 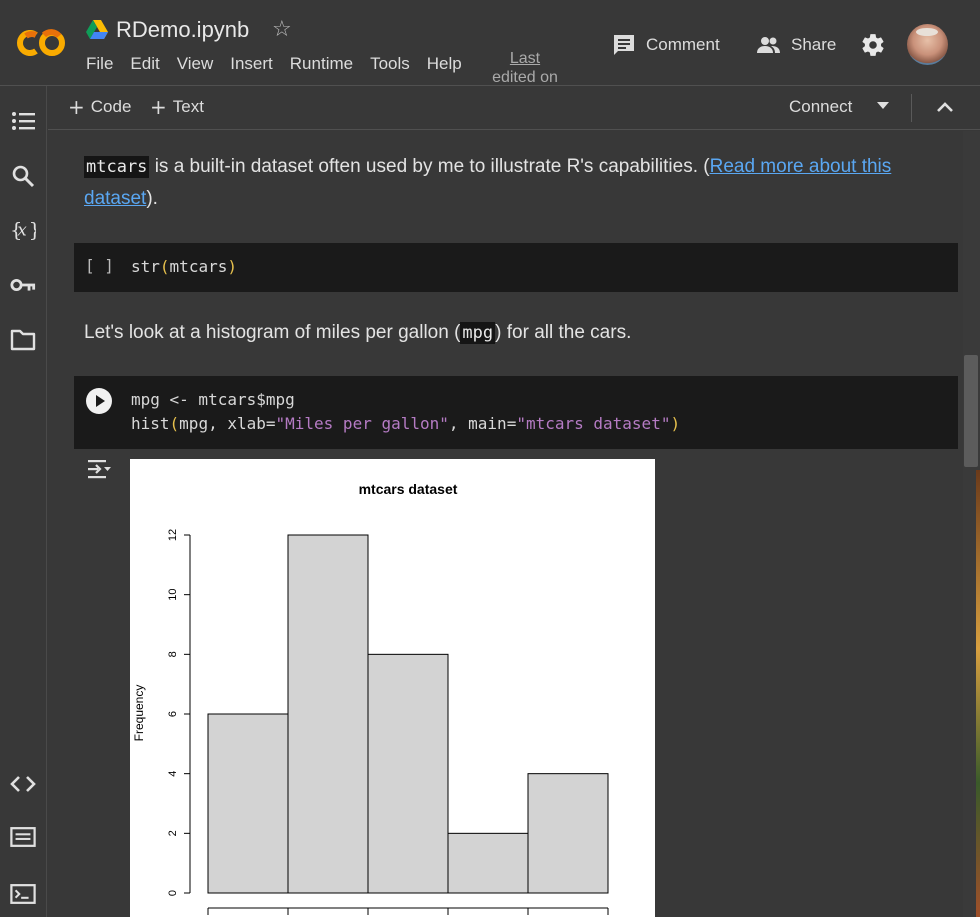 What do you see at coordinates (152, 198) in the screenshot?
I see `text-tail: ).` at bounding box center [152, 198].